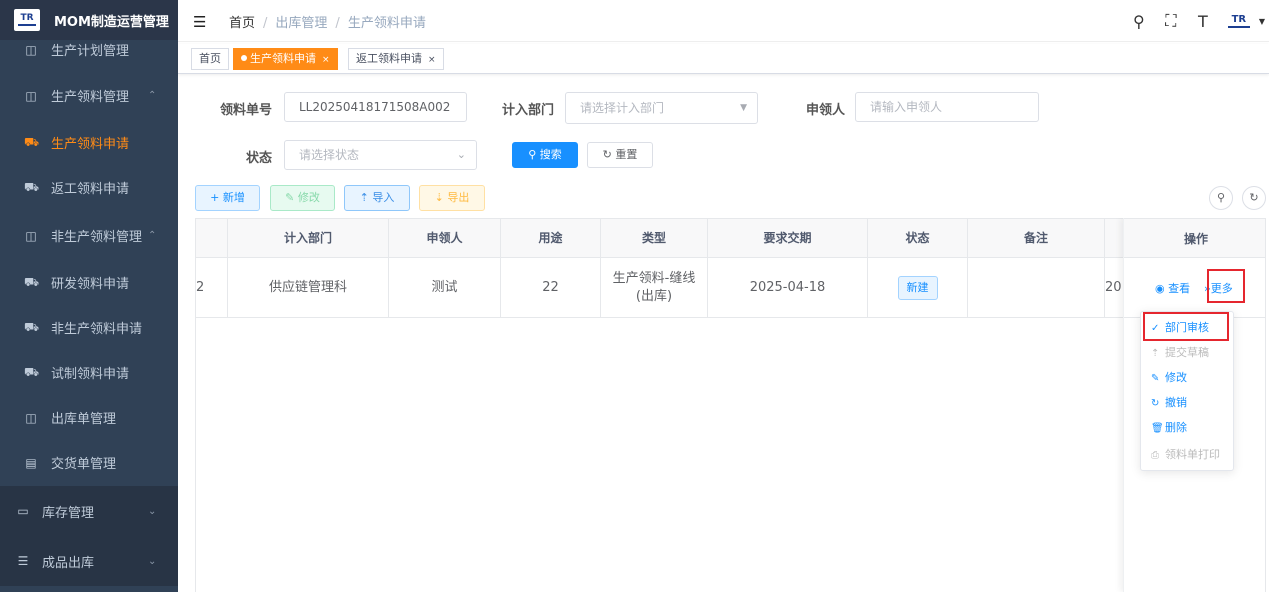 Image resolution: width=1269 pixels, height=592 pixels. I want to click on download-icon: ⇣, so click(439, 197).